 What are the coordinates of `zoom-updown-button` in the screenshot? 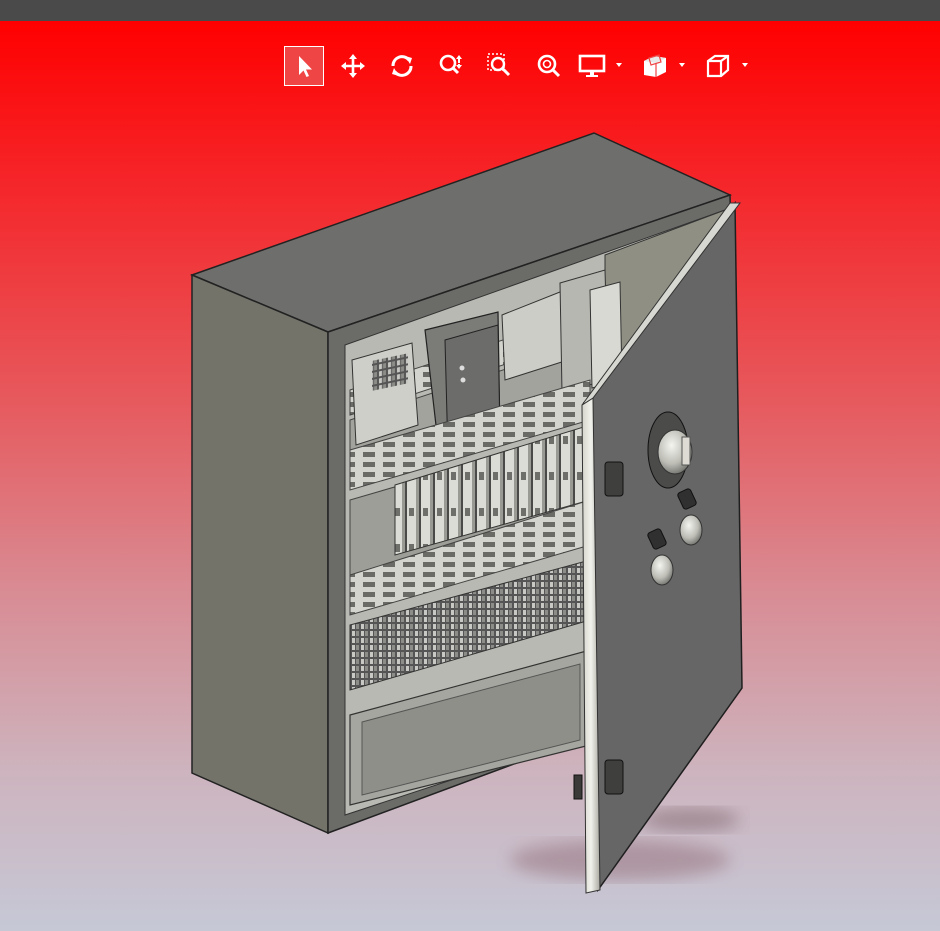 It's located at (451, 66).